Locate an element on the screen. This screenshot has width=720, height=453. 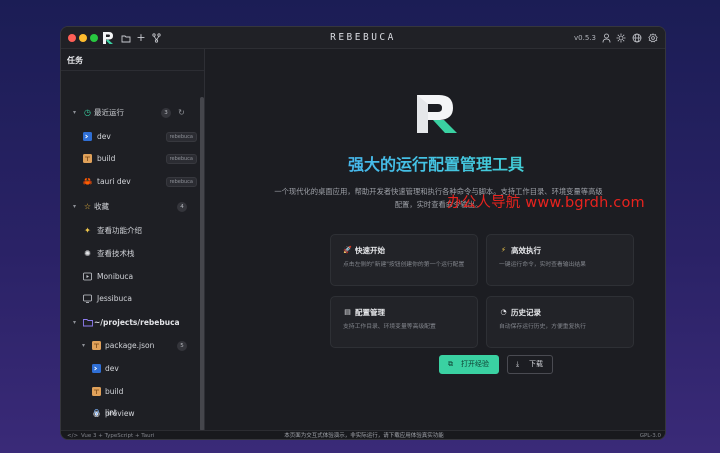
user-icon is located at coordinates (606, 38).